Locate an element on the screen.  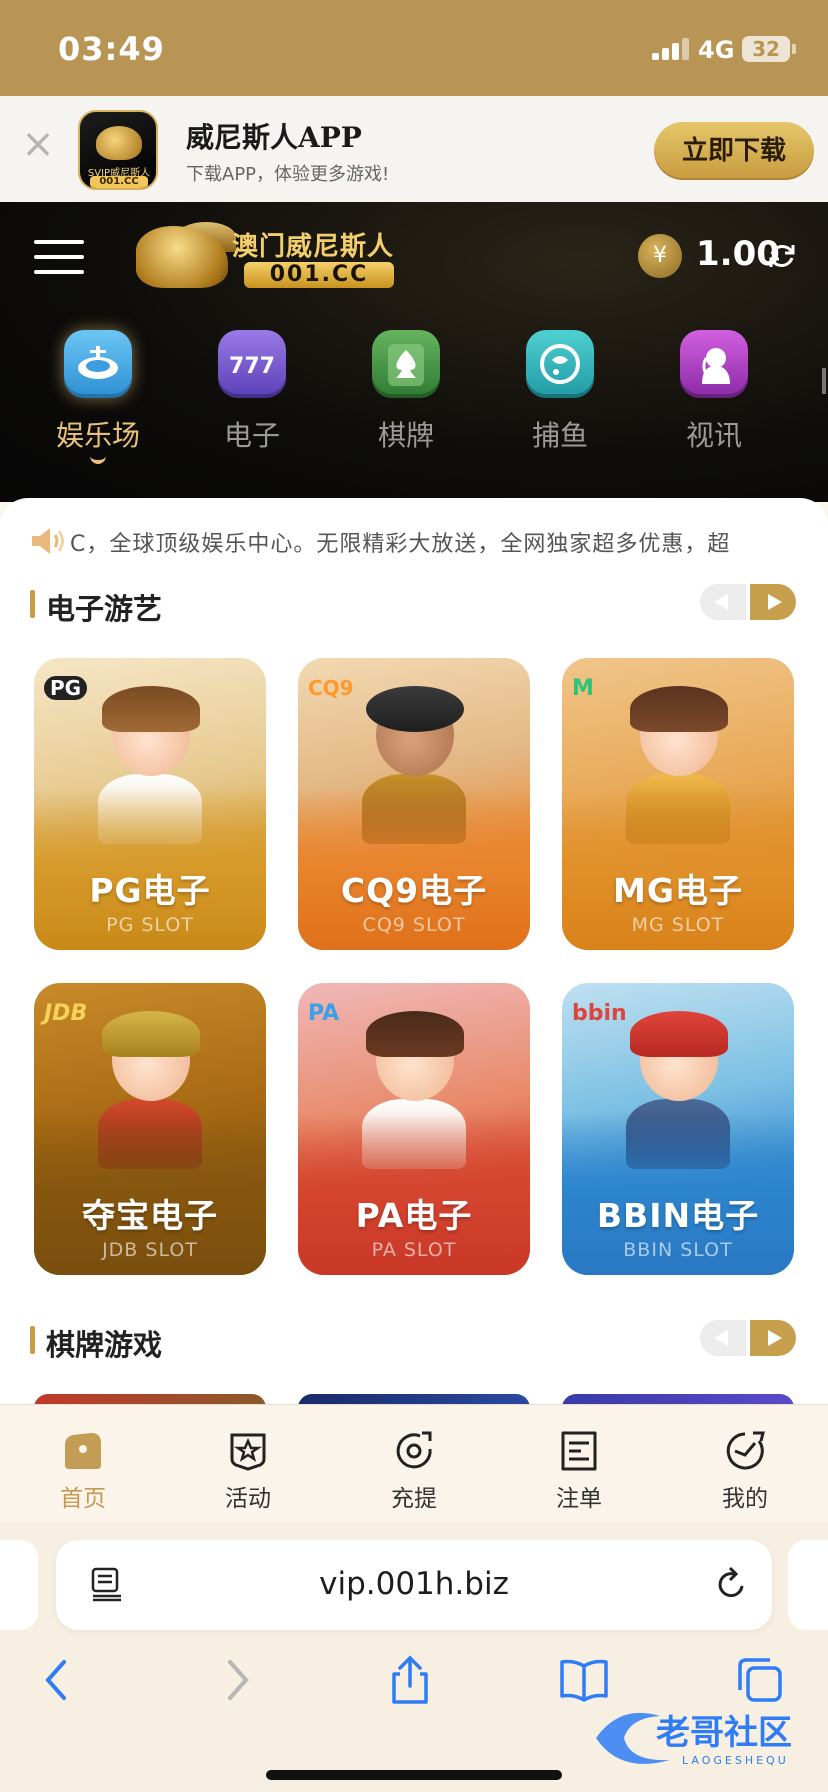
tab-label: 充提 is located at coordinates (414, 1499).